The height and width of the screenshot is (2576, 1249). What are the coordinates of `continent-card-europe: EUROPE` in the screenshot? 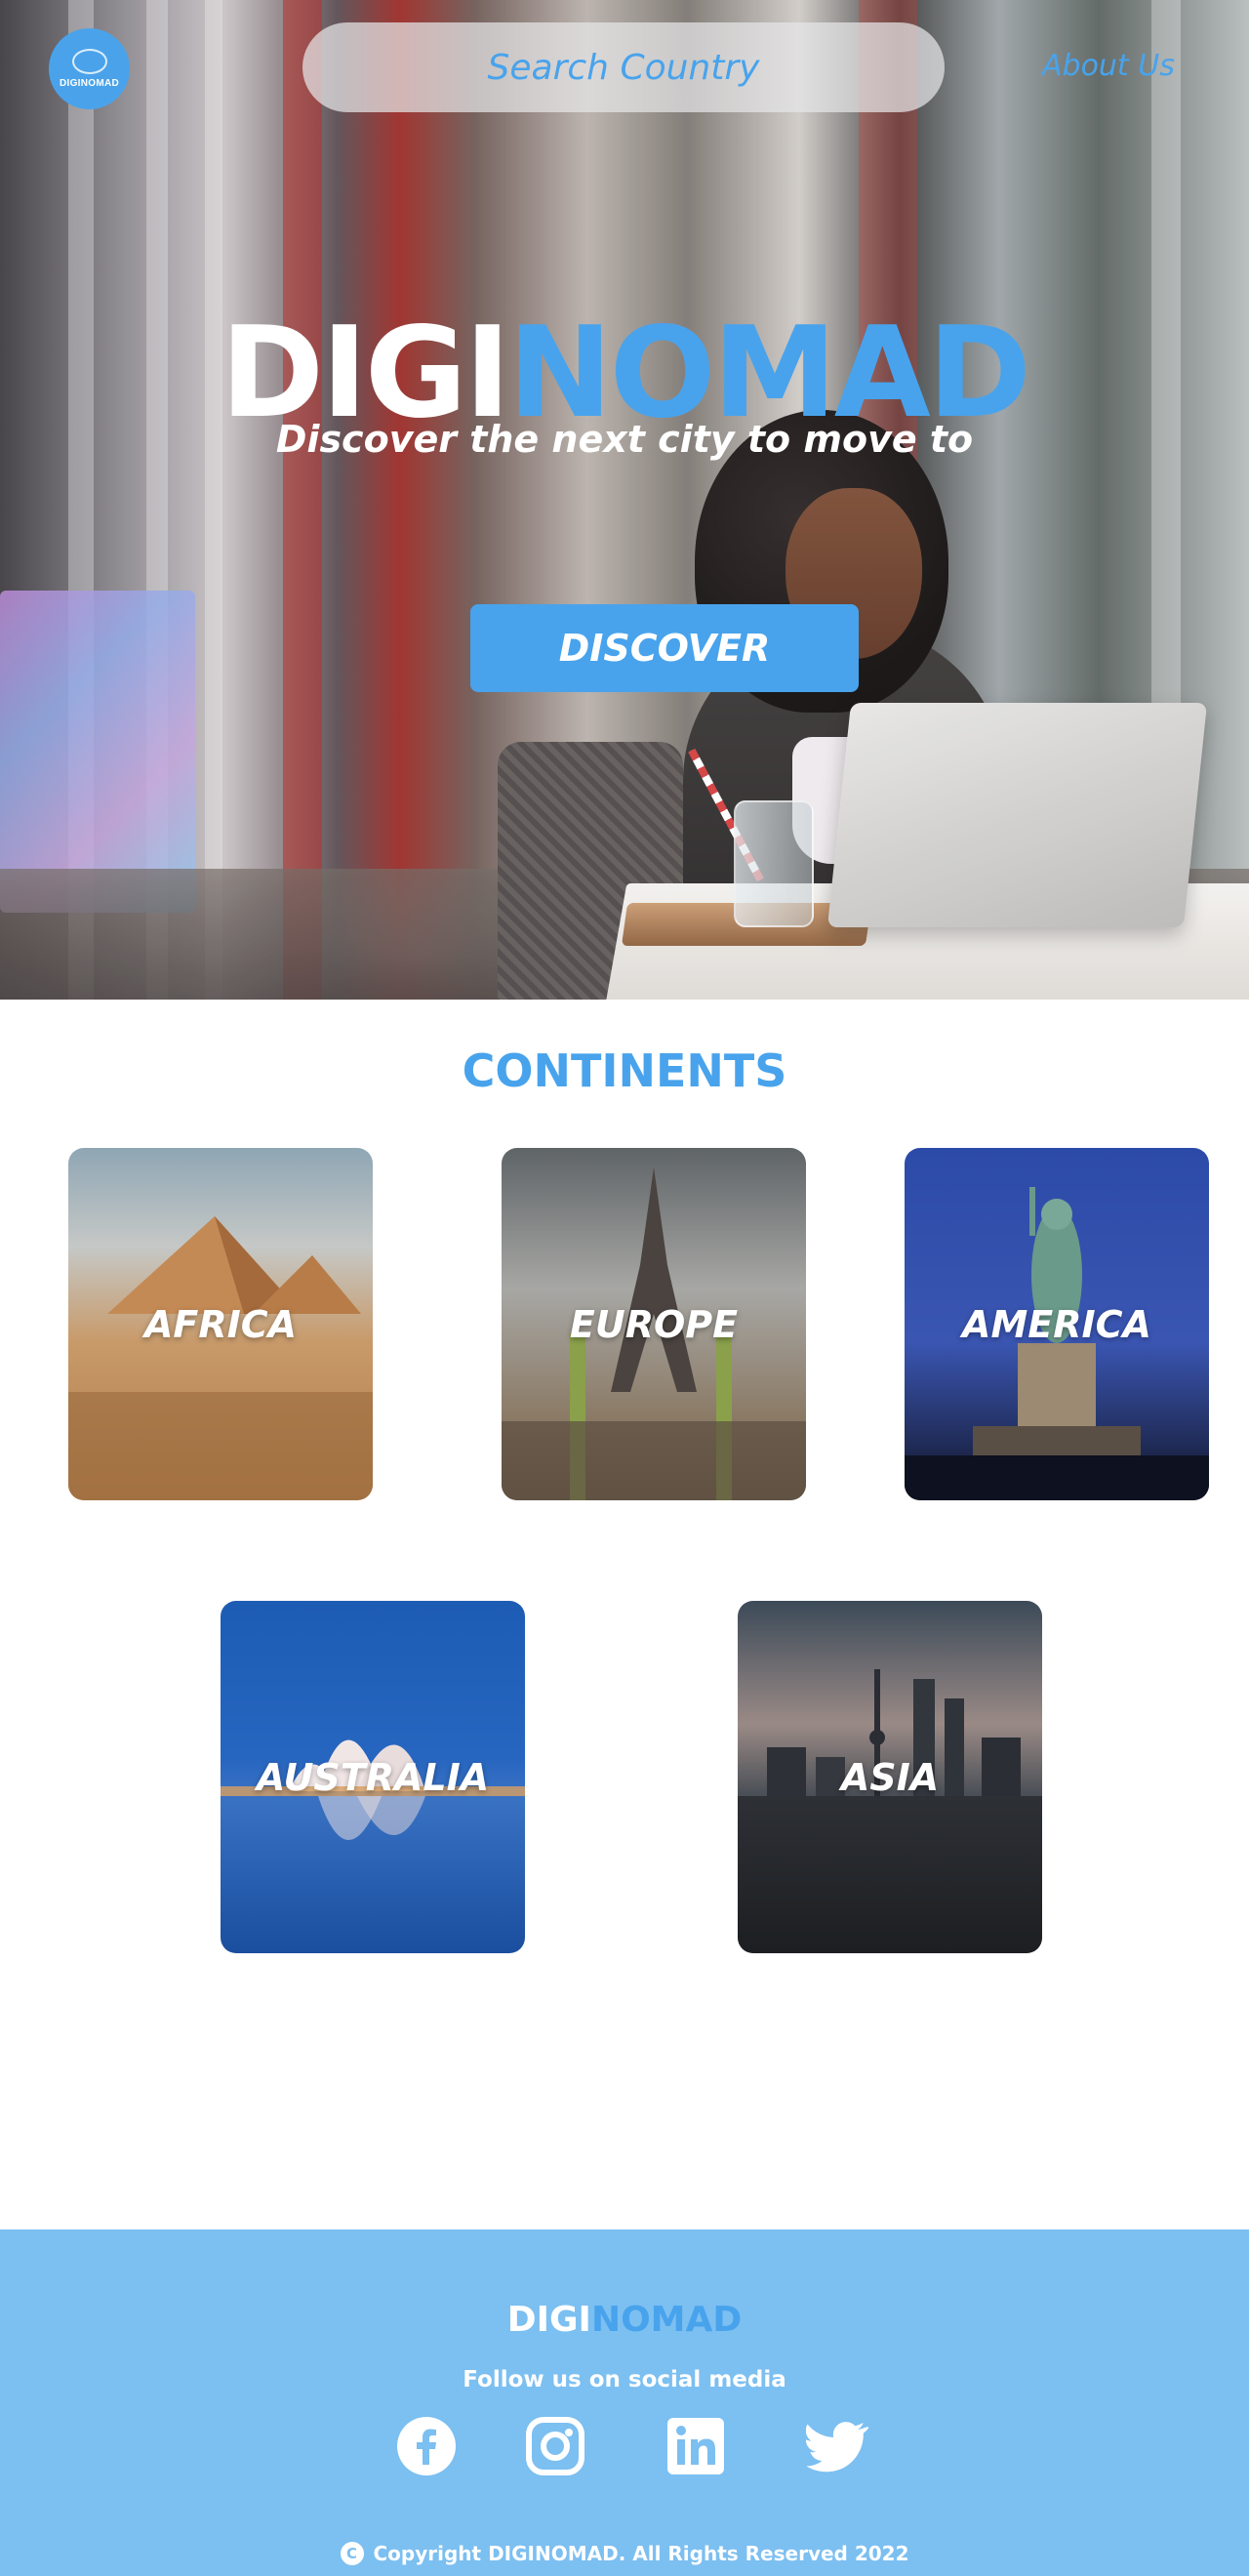 It's located at (654, 1324).